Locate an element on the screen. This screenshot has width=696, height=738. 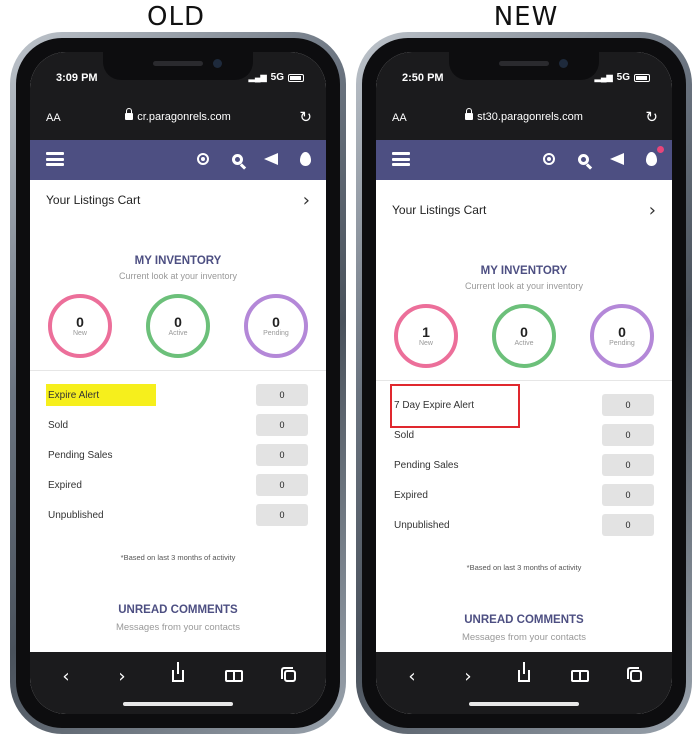
camera-icon is located at coordinates (563, 63).